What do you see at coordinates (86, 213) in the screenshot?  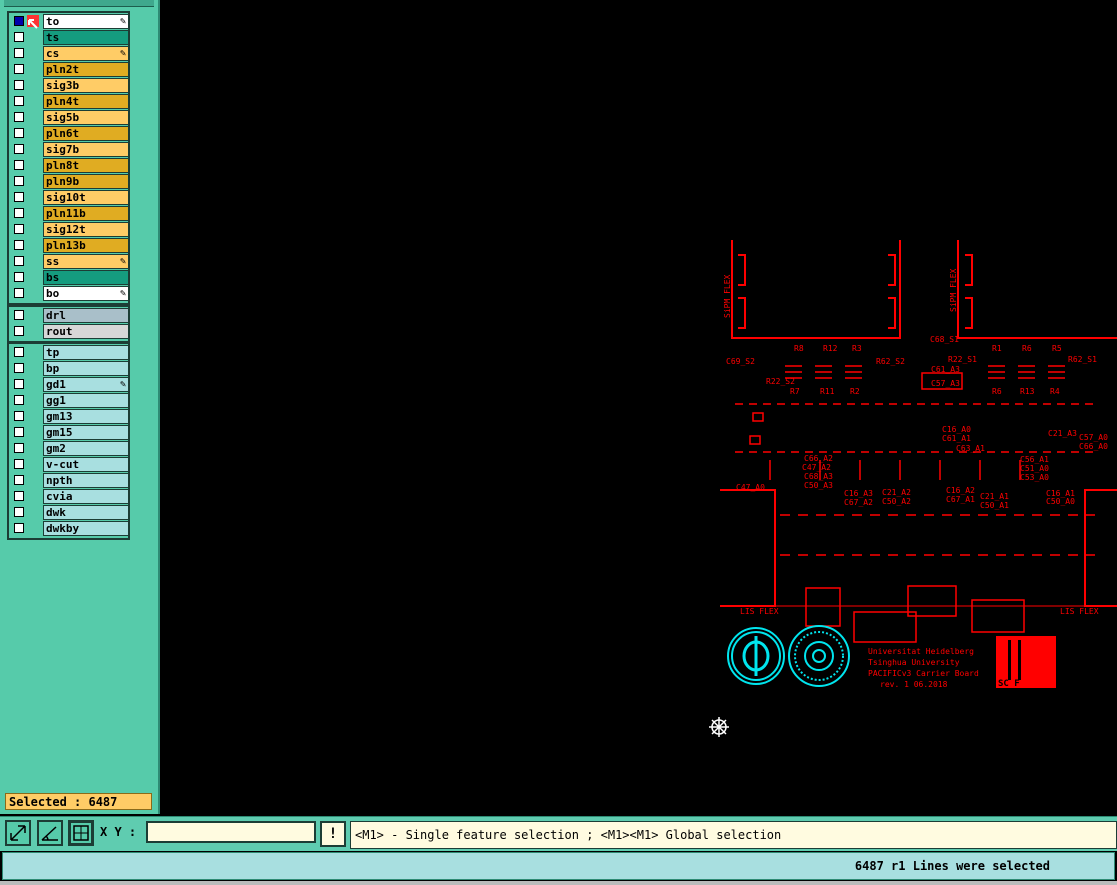 I see `layer-name: pln11b` at bounding box center [86, 213].